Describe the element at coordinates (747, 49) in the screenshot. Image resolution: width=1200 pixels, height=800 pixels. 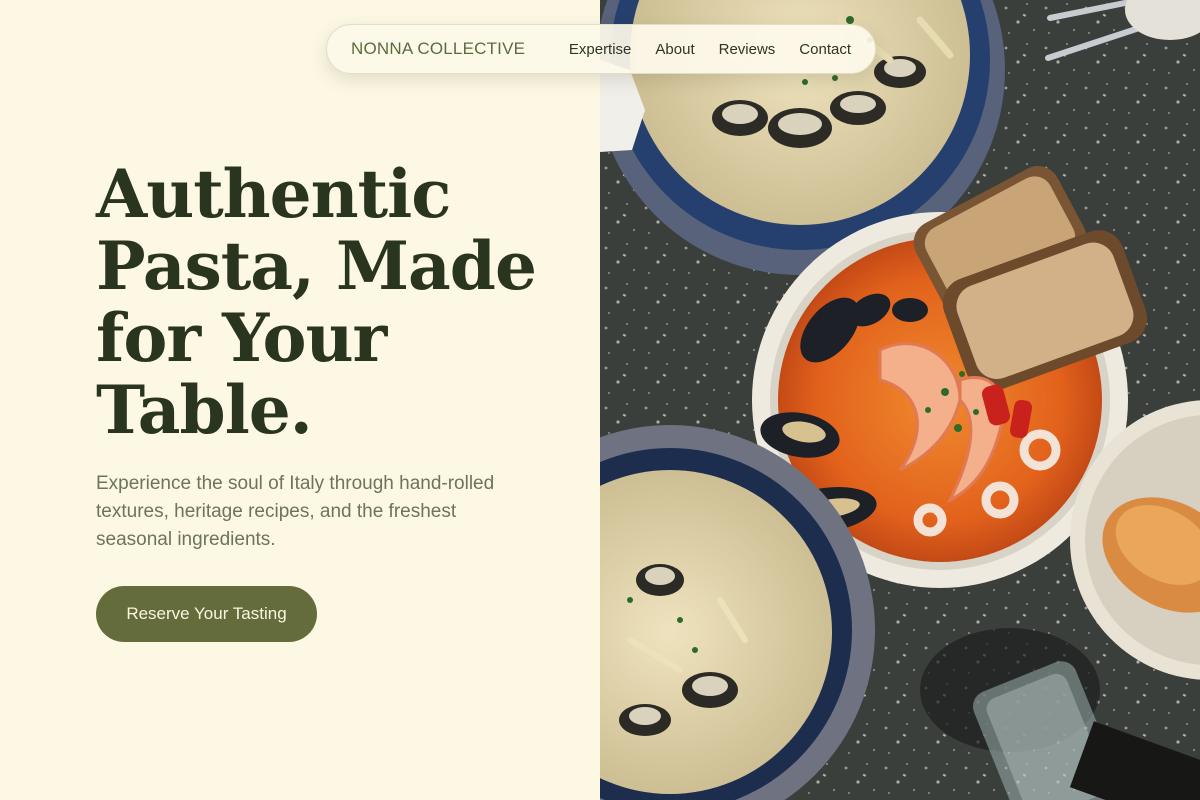
I see `nav-link-reviews: Reviews` at that location.